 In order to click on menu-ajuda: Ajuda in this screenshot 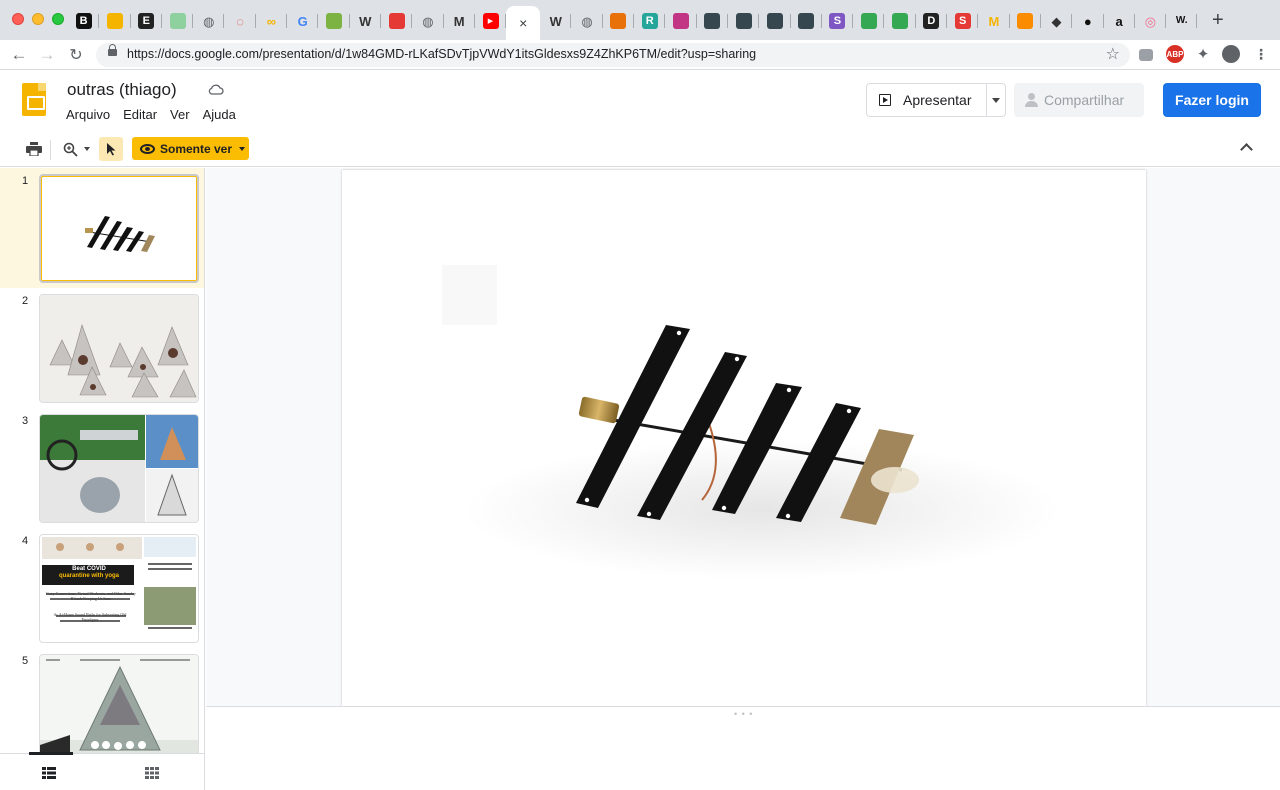, I will do `click(219, 114)`.